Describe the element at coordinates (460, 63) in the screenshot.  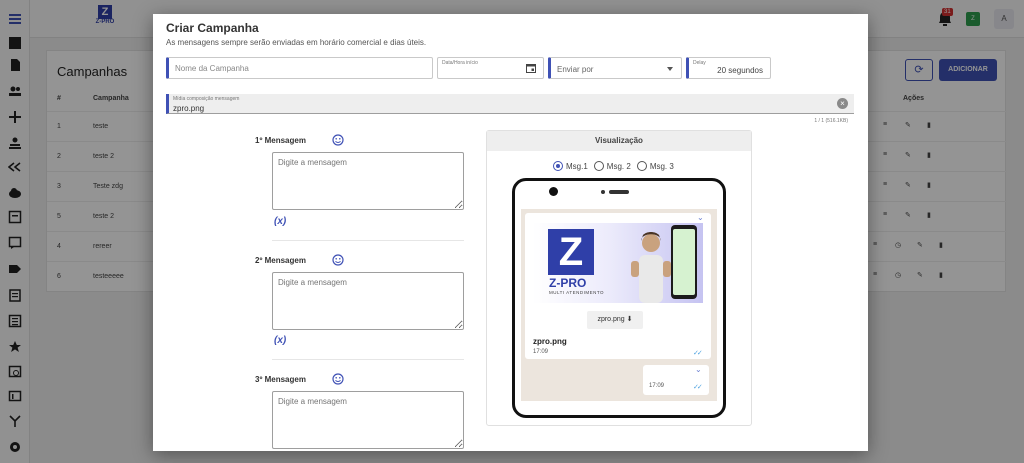
I see `start-date-label: Data/Hora início` at that location.